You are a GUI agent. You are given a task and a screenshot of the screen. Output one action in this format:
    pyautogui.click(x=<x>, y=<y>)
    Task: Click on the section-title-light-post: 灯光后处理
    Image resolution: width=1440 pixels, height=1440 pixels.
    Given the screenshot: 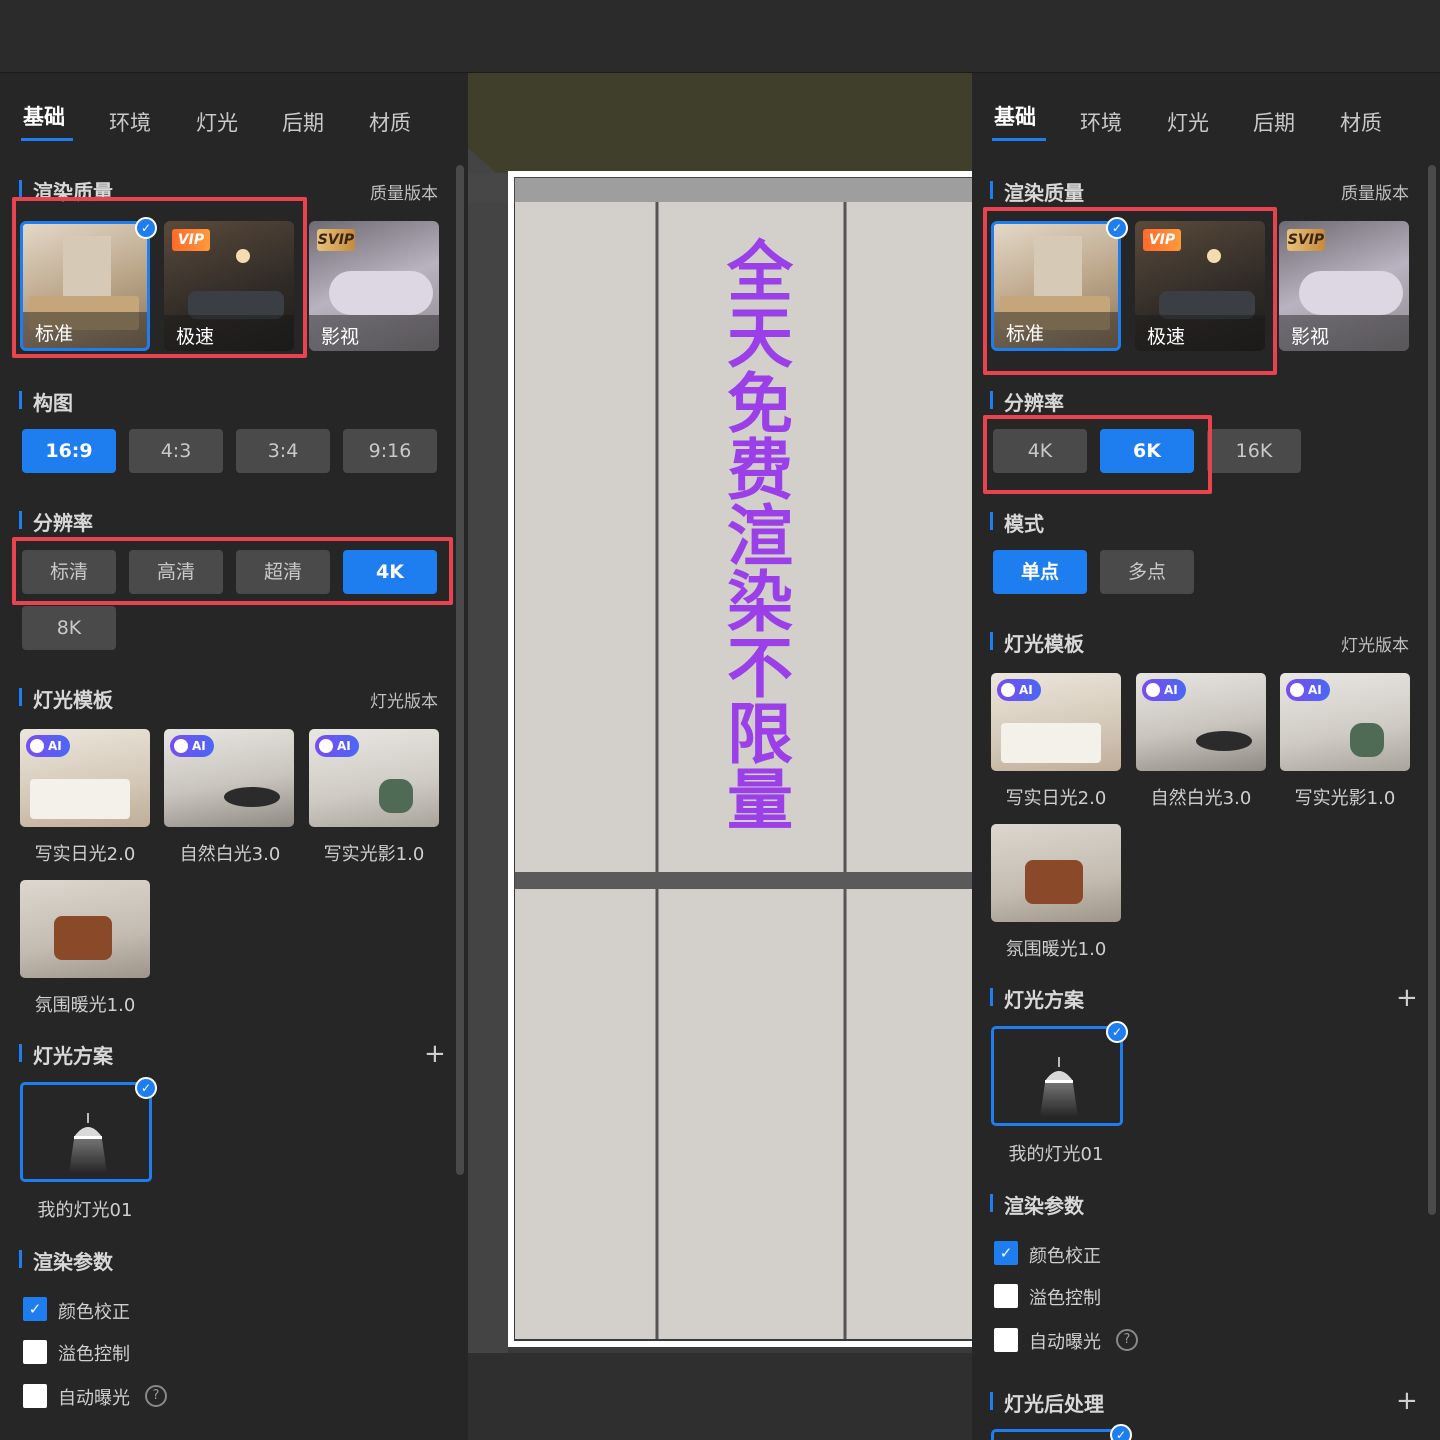 What is the action you would take?
    pyautogui.click(x=1047, y=1402)
    